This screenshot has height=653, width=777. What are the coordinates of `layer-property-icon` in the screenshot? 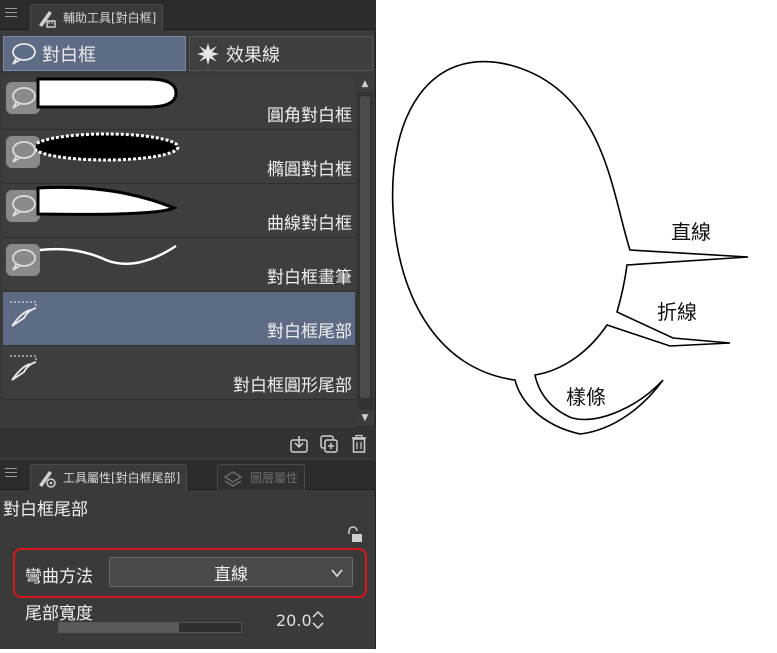 It's located at (233, 478).